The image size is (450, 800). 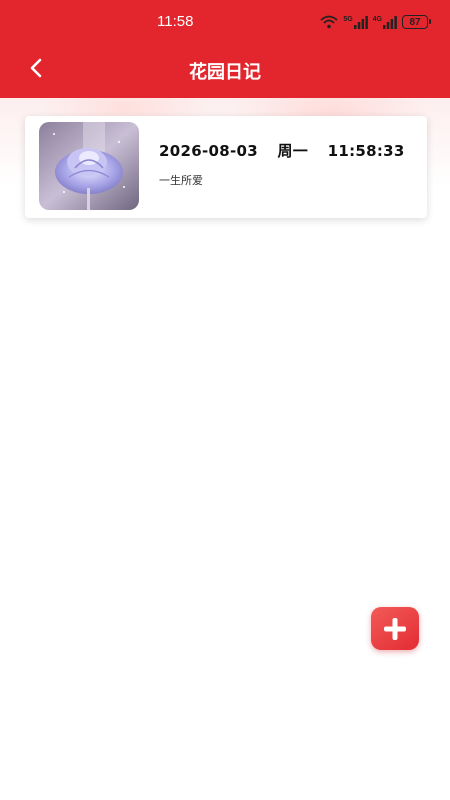 I want to click on status-bar: 11:58 5G 4G 87, so click(x=225, y=22).